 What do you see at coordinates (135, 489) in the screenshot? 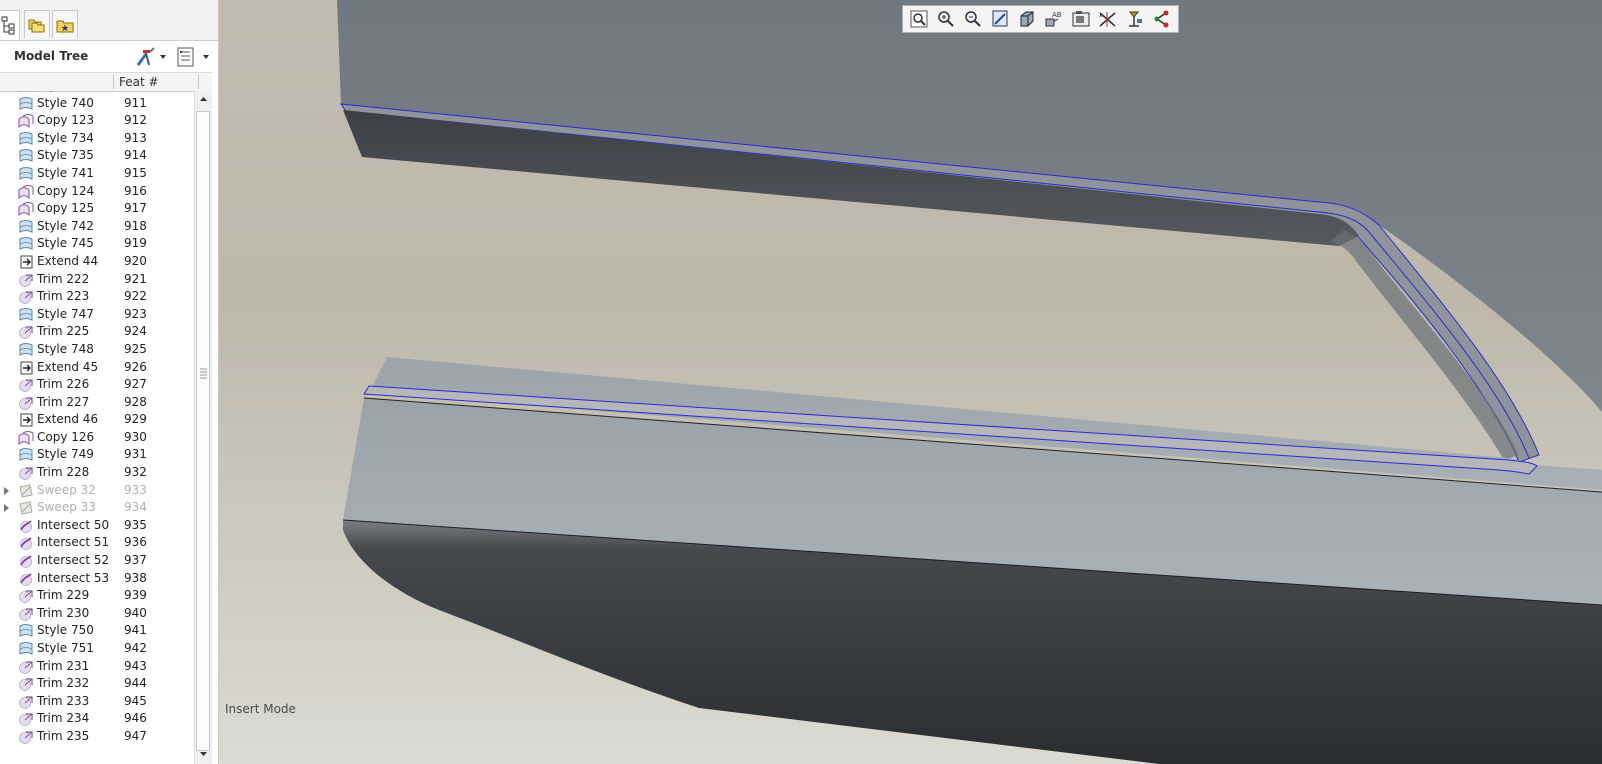
I see `feature-number: 933` at bounding box center [135, 489].